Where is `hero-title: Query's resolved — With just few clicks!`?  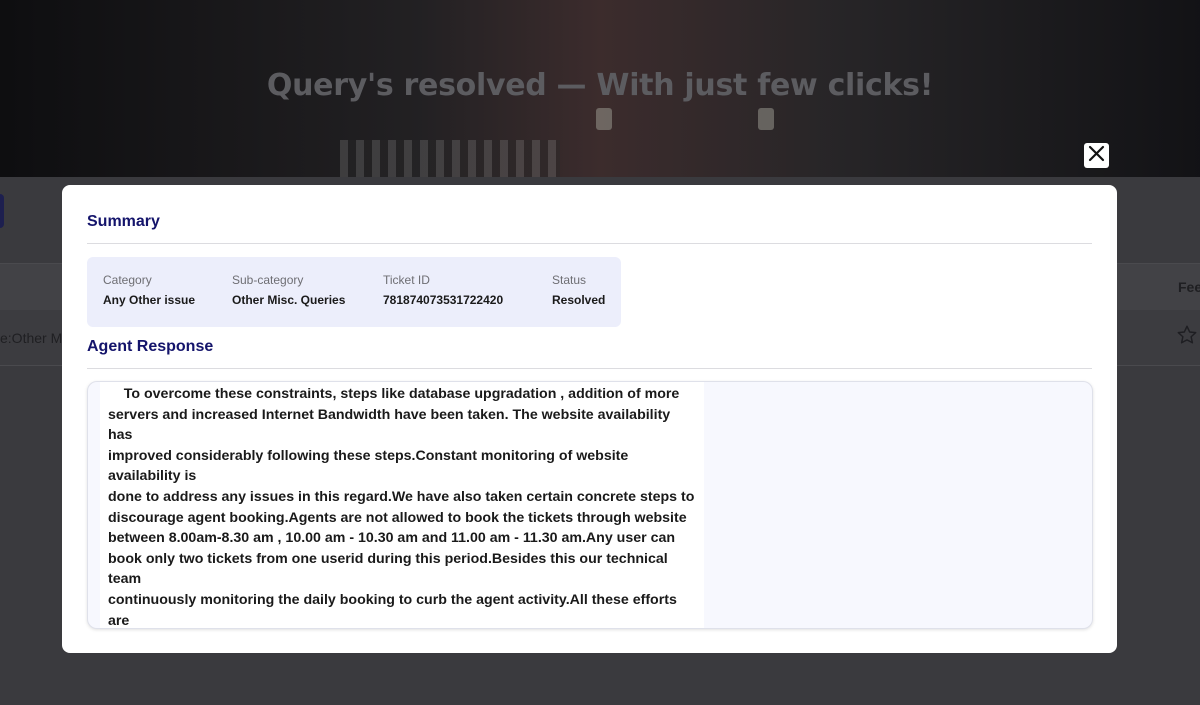 hero-title: Query's resolved — With just few clicks! is located at coordinates (600, 85).